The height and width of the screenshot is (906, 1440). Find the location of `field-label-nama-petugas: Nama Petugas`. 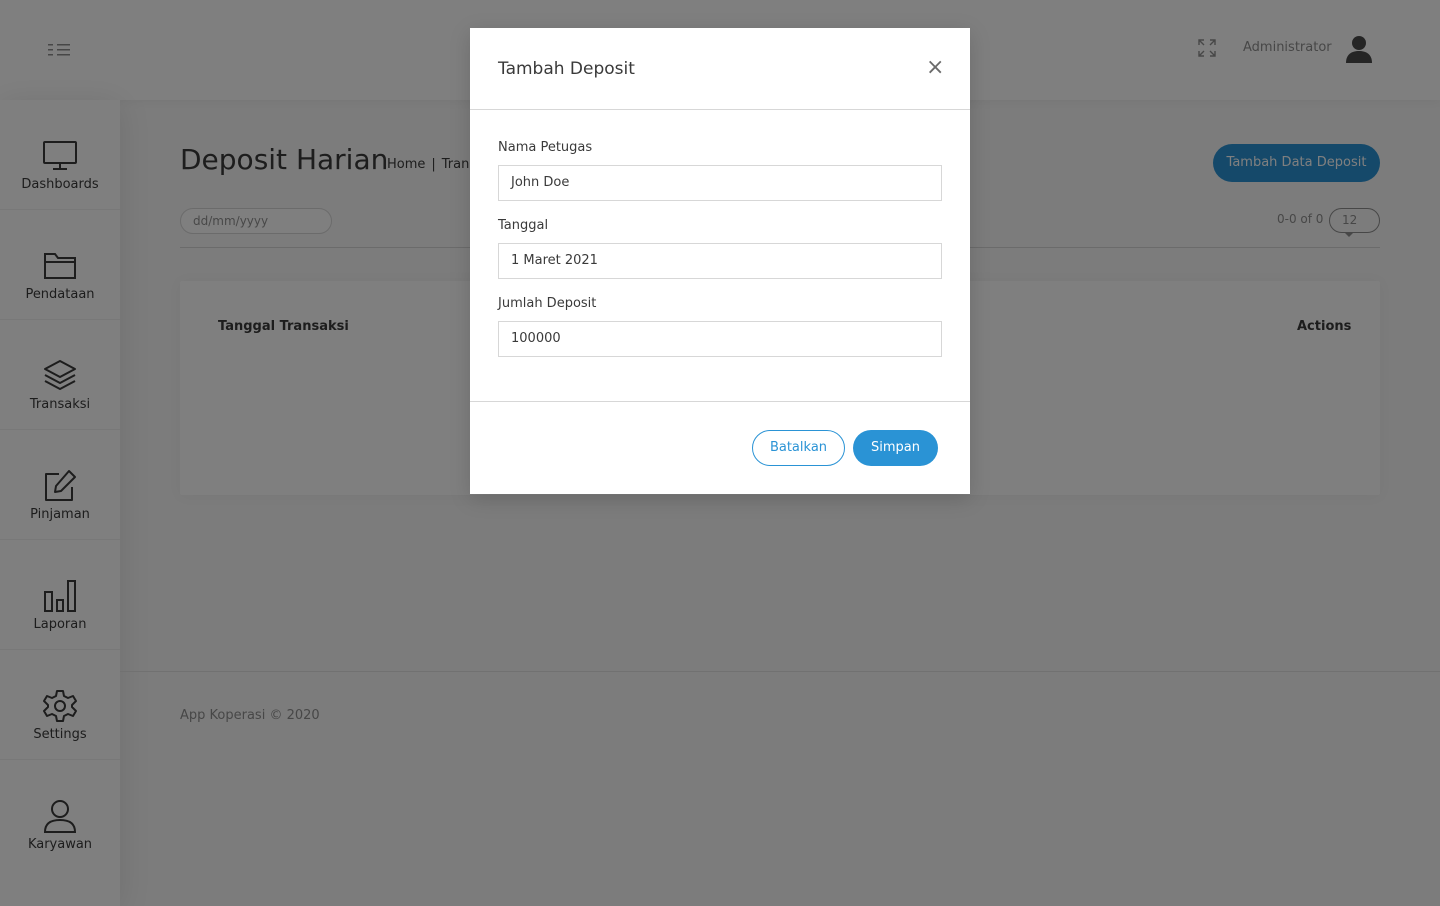

field-label-nama-petugas: Nama Petugas is located at coordinates (545, 147).